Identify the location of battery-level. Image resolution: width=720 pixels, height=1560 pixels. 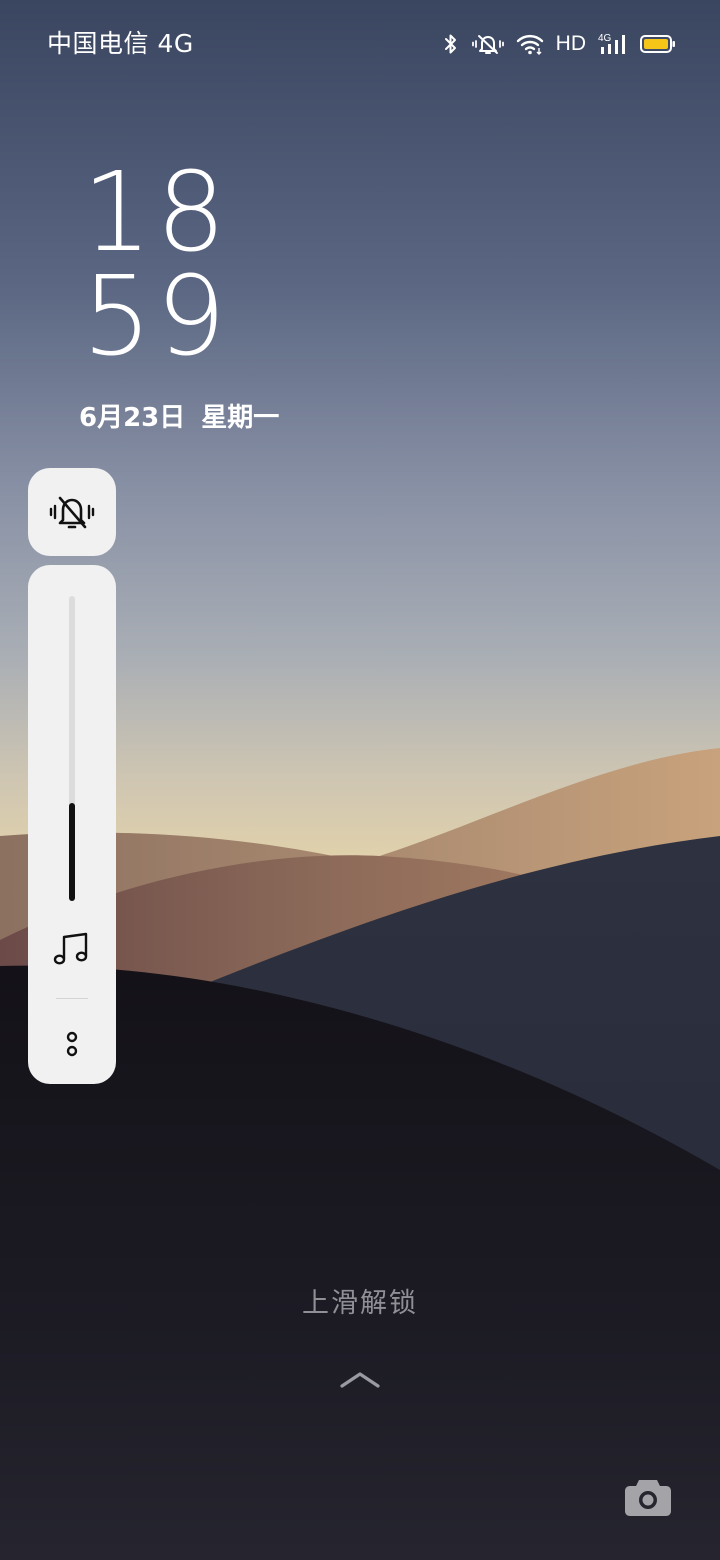
(656, 44).